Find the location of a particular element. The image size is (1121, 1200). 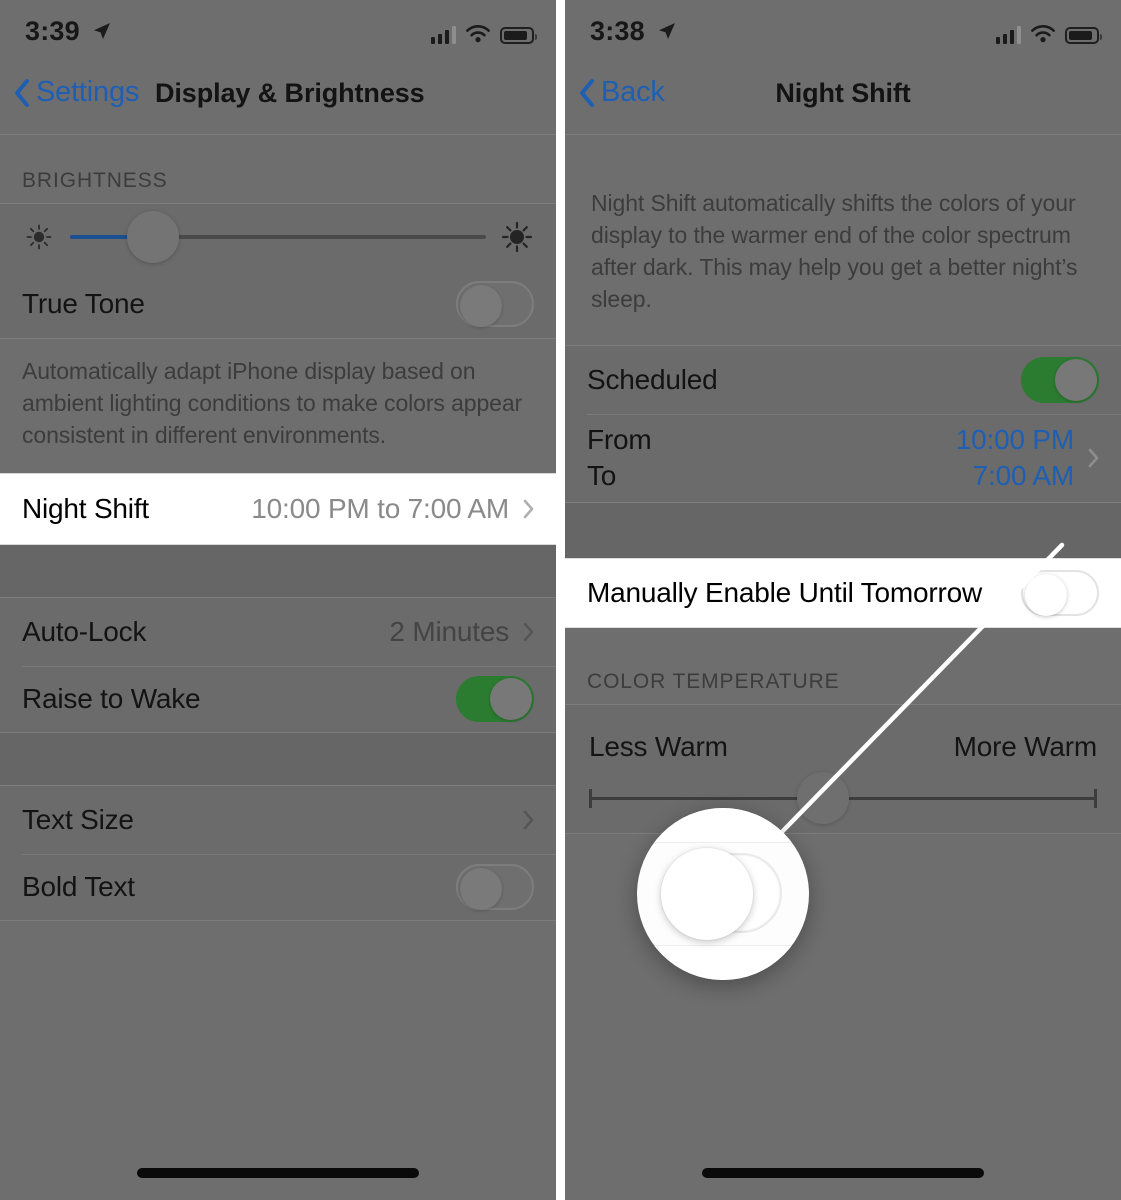

row-night-shift: Night Shift 10:00 PM to 7:00 AM is located at coordinates (278, 509).